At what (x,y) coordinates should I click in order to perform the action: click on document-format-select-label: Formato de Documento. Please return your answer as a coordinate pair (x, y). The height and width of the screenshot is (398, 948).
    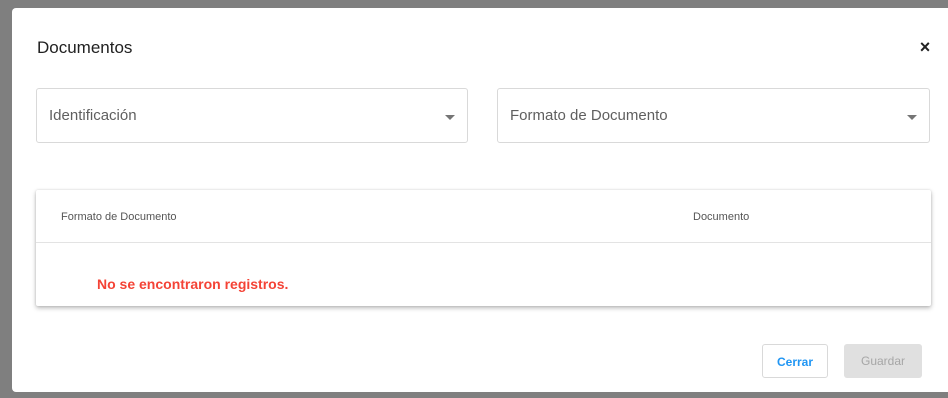
    Looking at the image, I should click on (589, 115).